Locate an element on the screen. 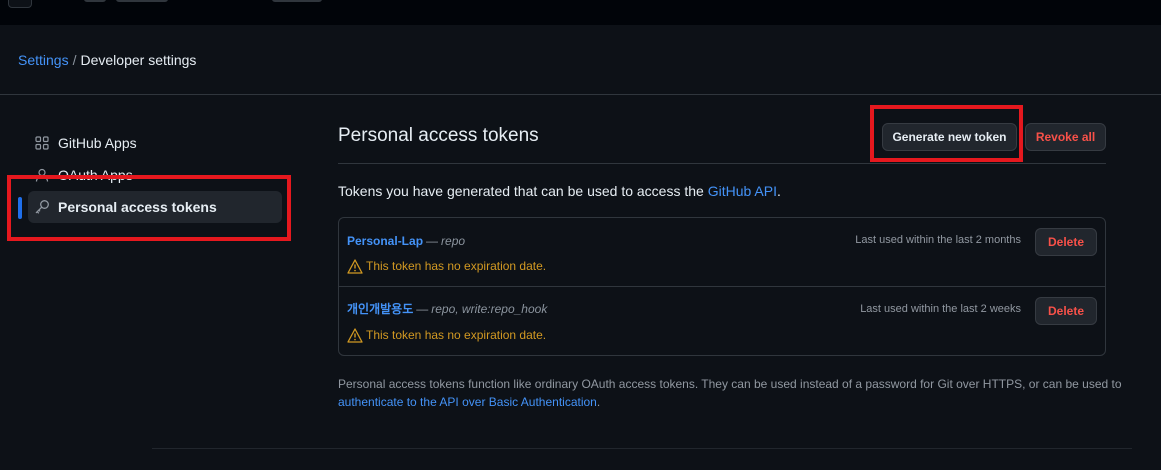 Image resolution: width=1161 pixels, height=470 pixels. footnote-end: . is located at coordinates (598, 402).